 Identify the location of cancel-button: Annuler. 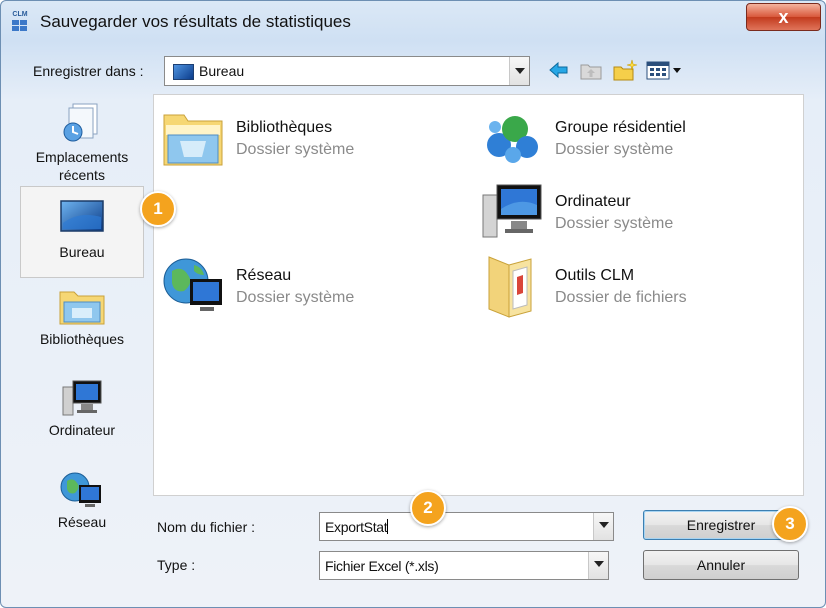
(721, 565).